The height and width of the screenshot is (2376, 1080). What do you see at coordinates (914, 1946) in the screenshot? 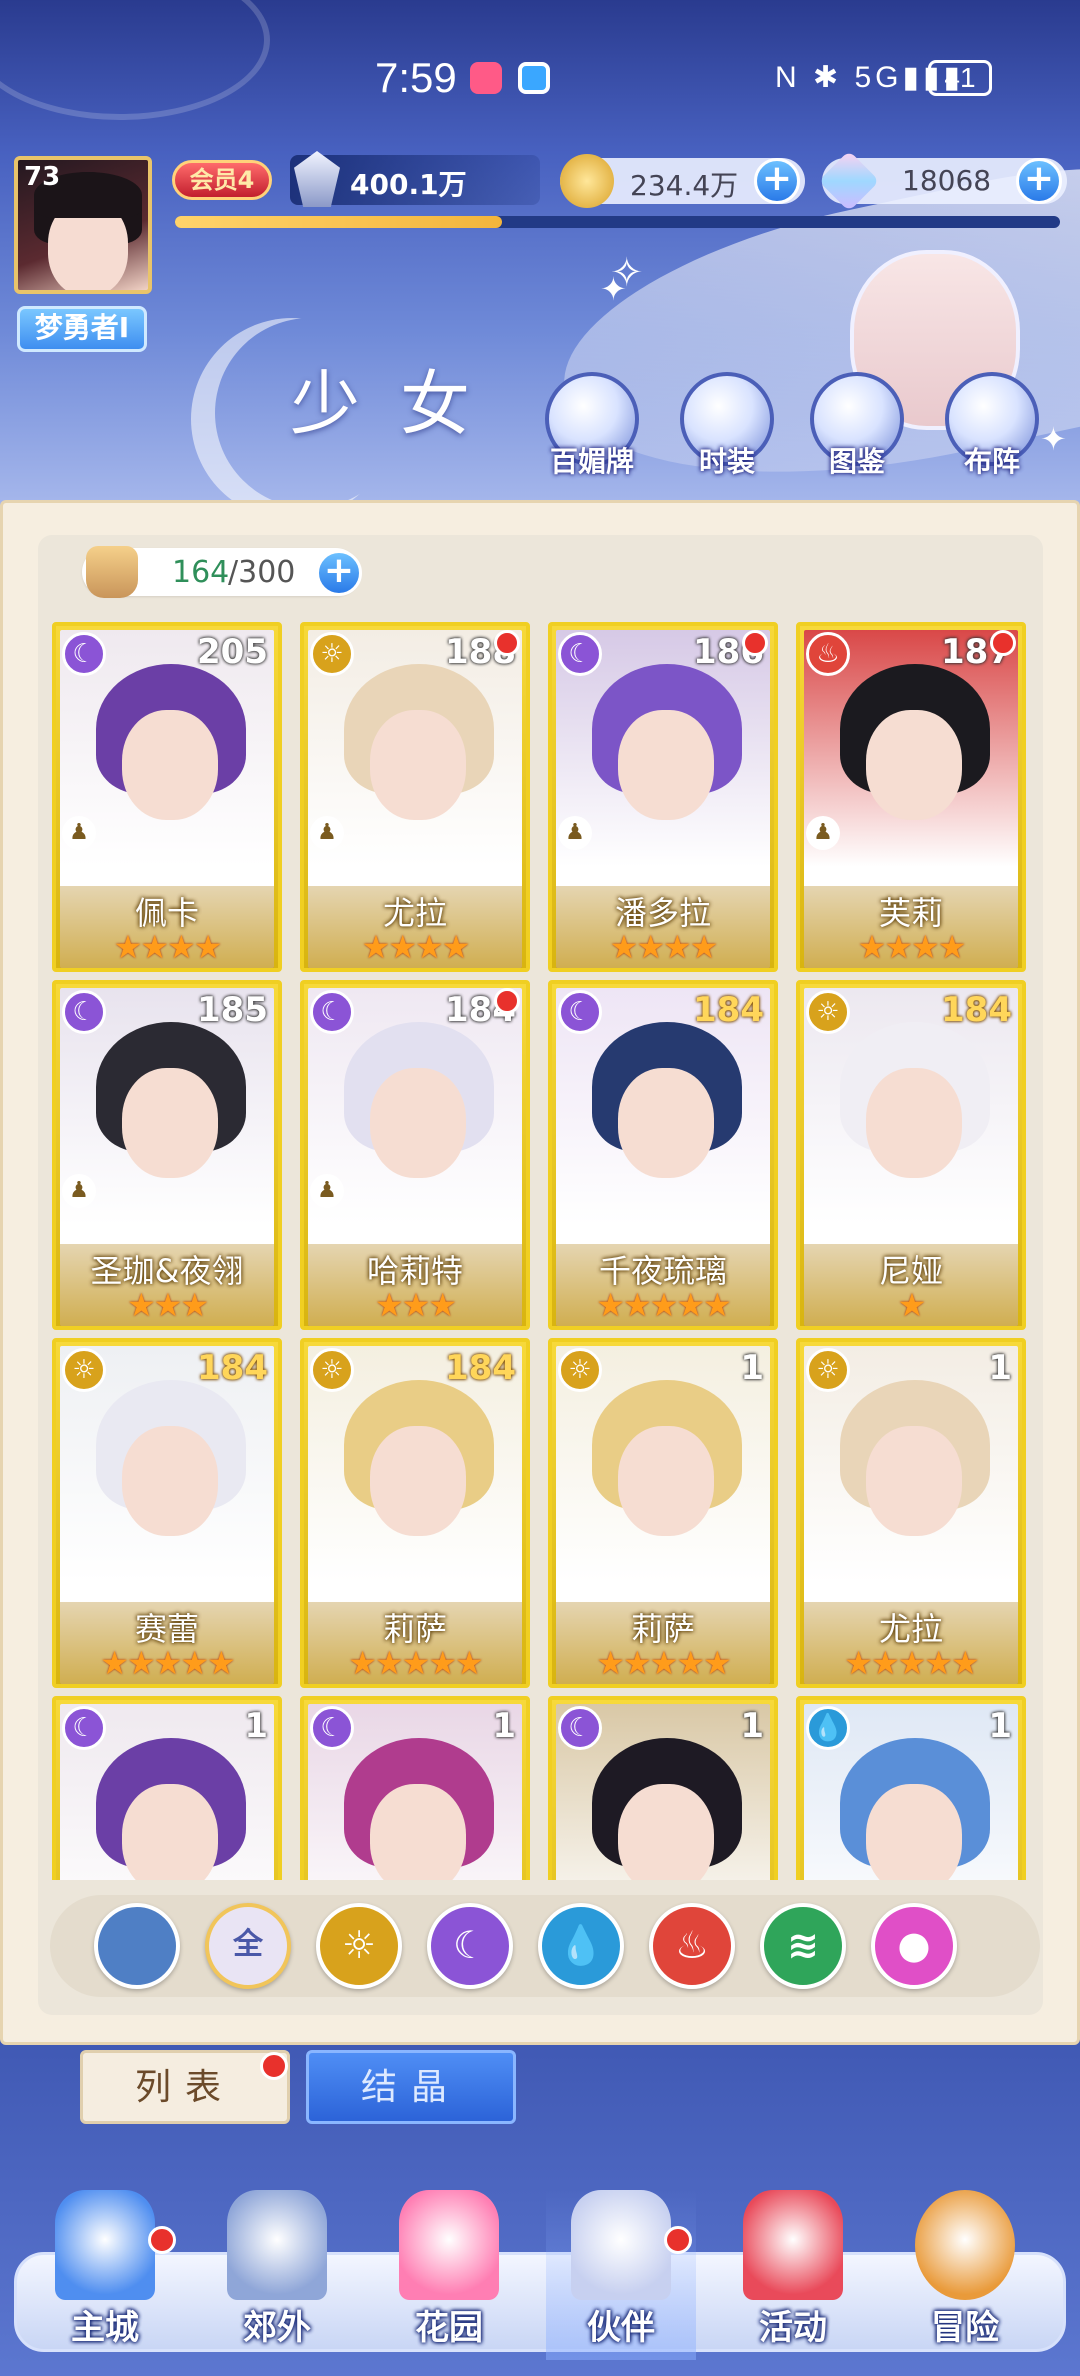
I see `pink-element-icon: ●` at bounding box center [914, 1946].